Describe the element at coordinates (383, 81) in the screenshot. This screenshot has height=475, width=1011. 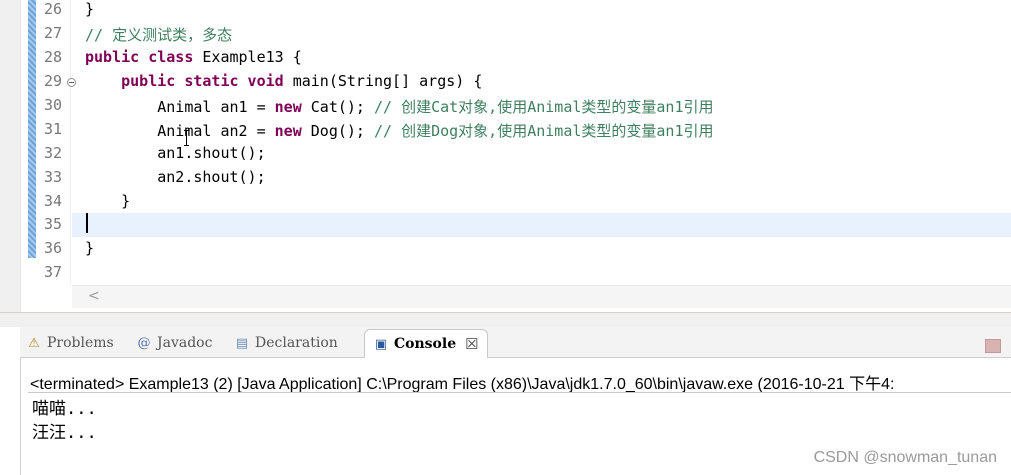
I see `code-token: main(String[] args) {` at that location.